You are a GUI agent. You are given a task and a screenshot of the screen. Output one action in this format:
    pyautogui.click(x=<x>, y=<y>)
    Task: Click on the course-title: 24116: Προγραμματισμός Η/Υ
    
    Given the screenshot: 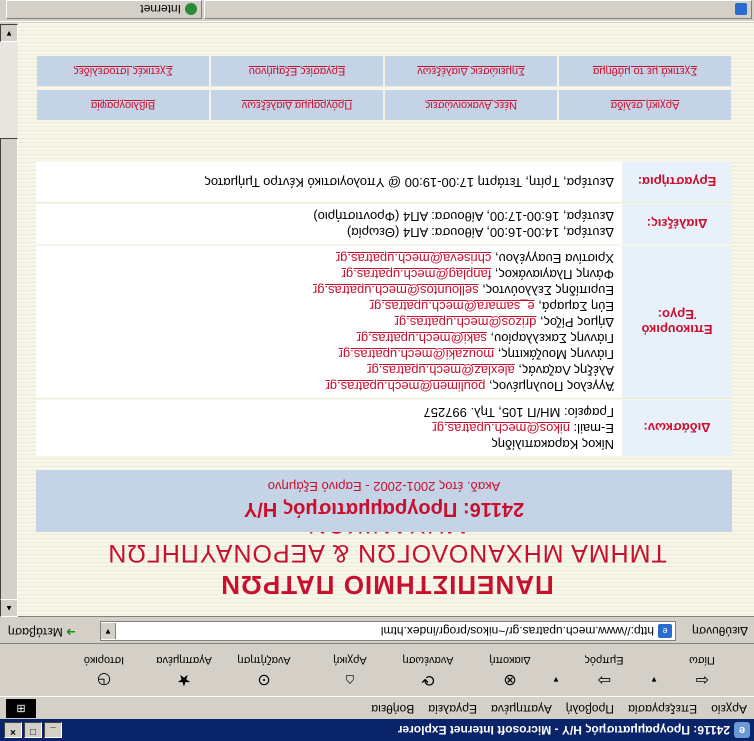 What is the action you would take?
    pyautogui.click(x=384, y=509)
    